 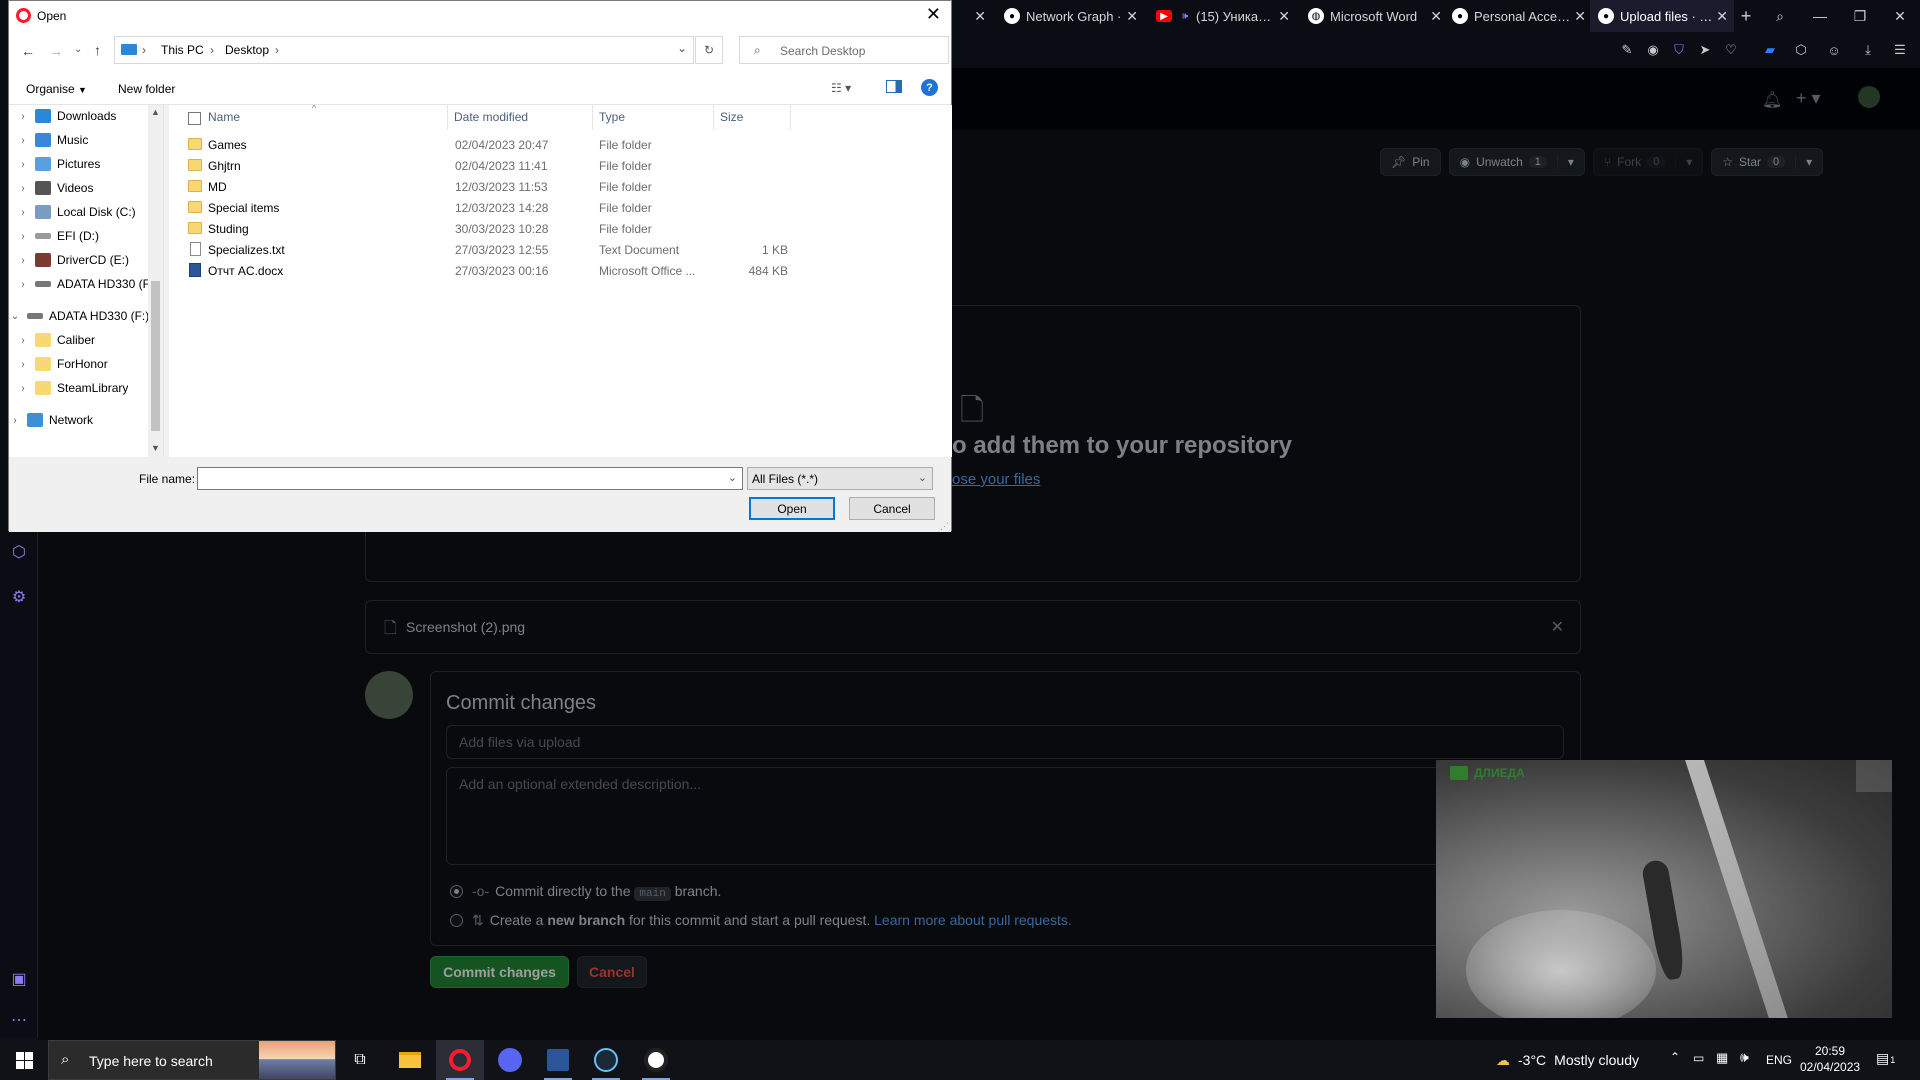 What do you see at coordinates (682, 48) in the screenshot?
I see `address-dropdown-icon: ⌄` at bounding box center [682, 48].